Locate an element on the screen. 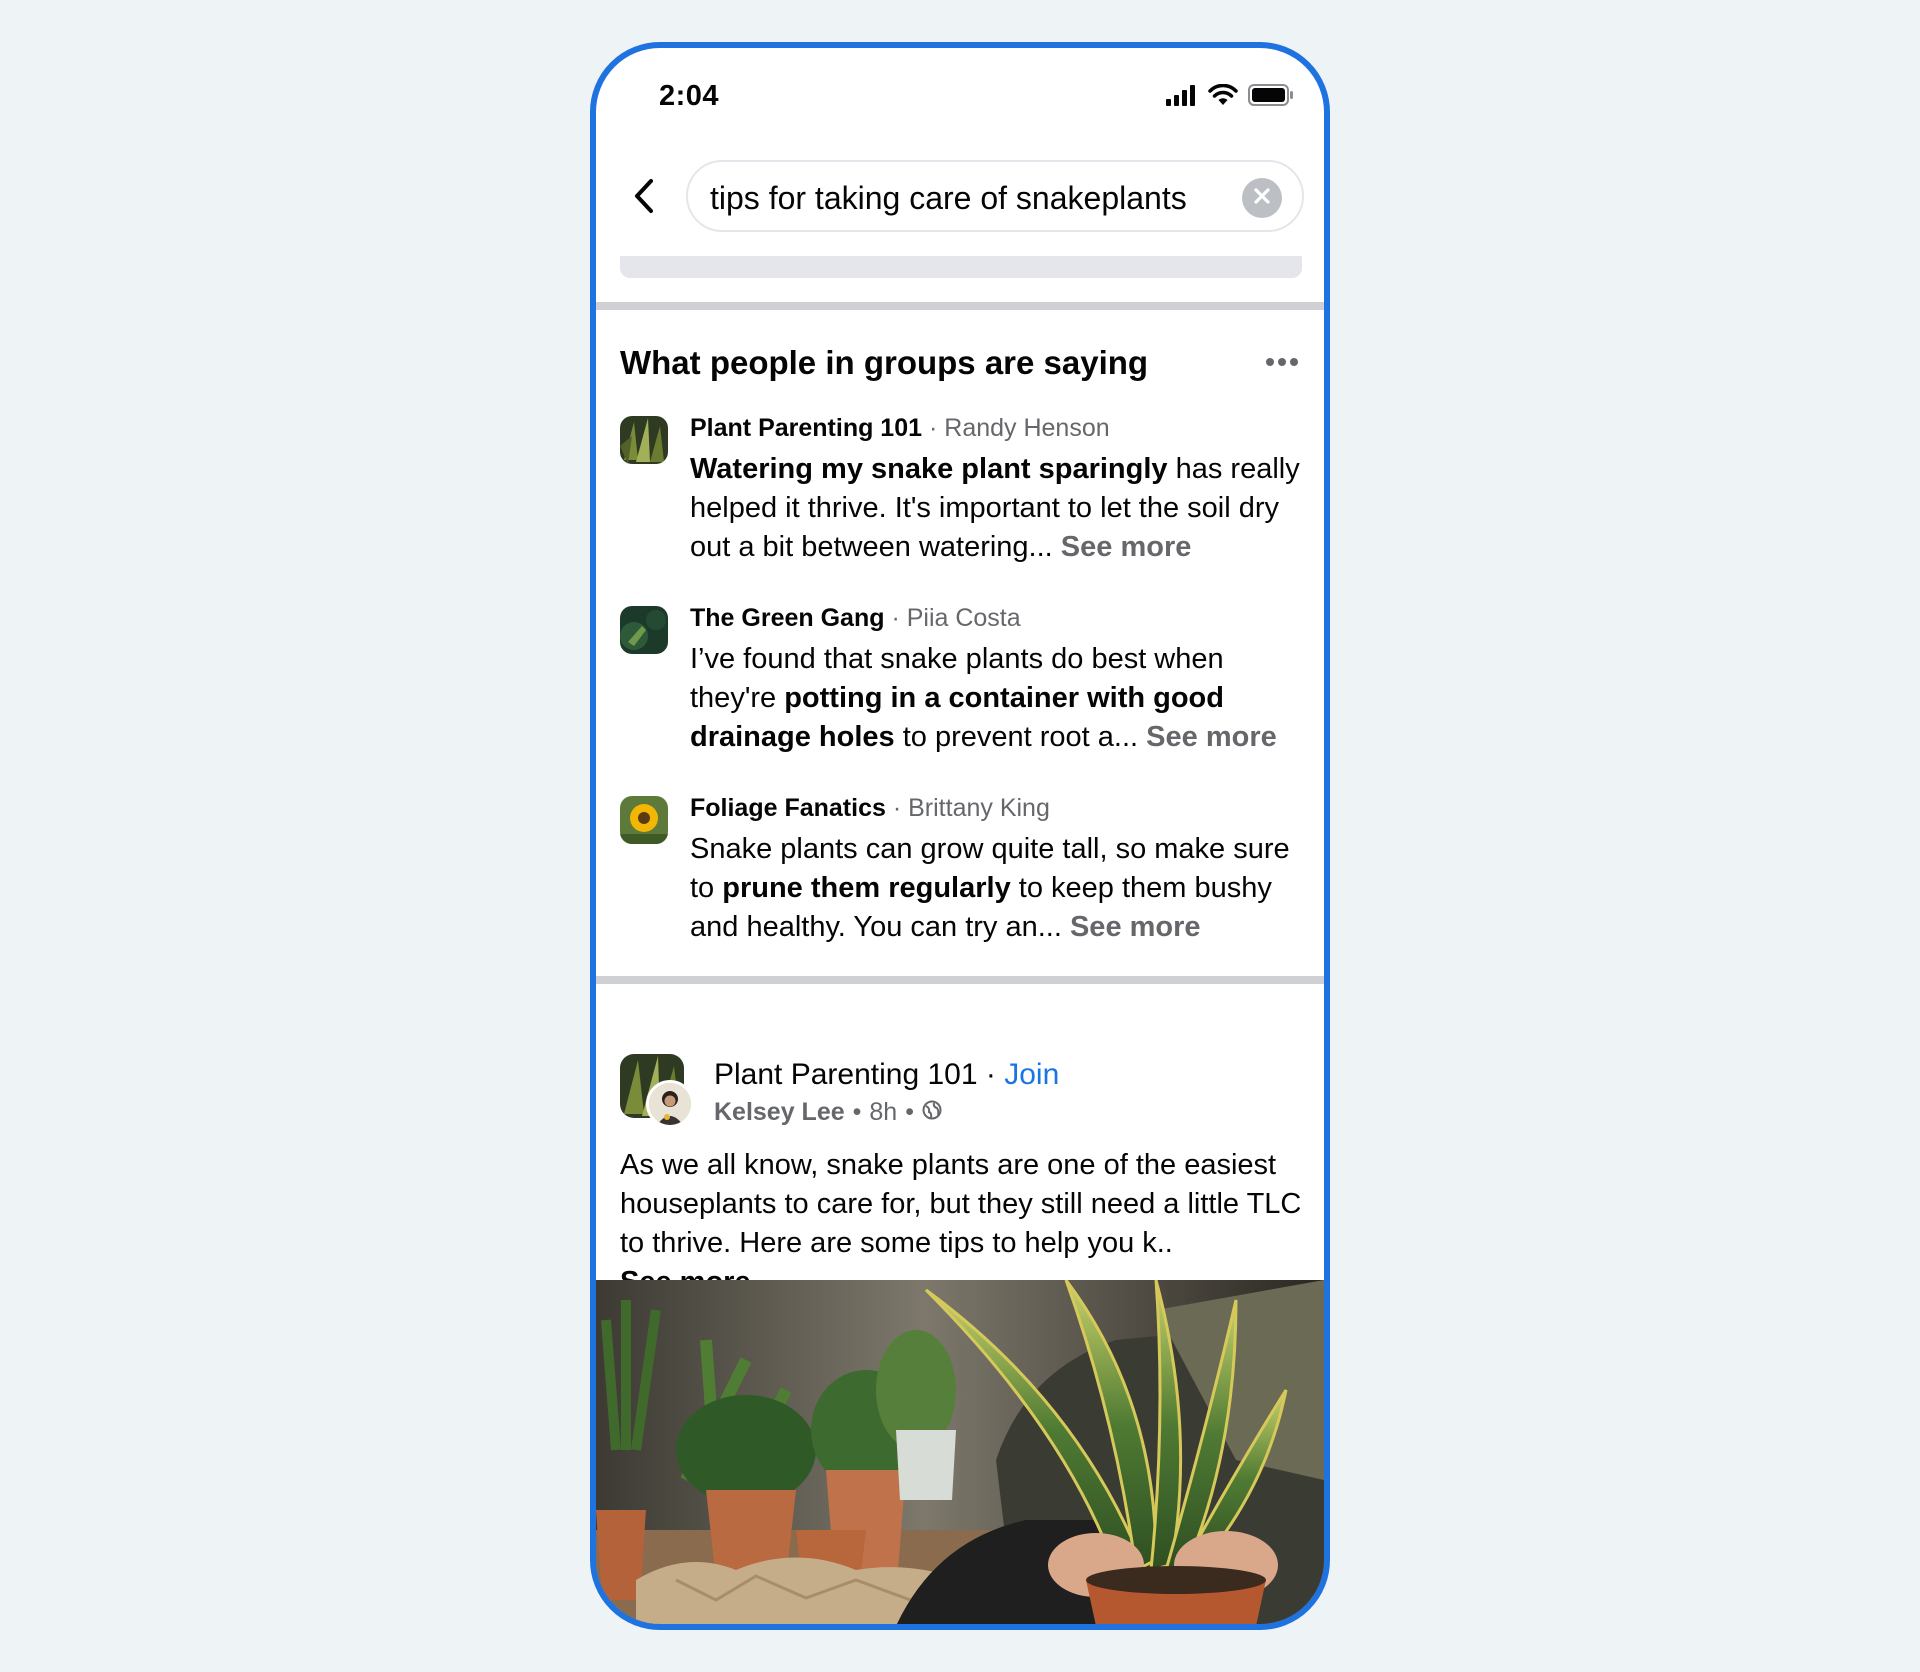  back-arrow-icon is located at coordinates (644, 198).